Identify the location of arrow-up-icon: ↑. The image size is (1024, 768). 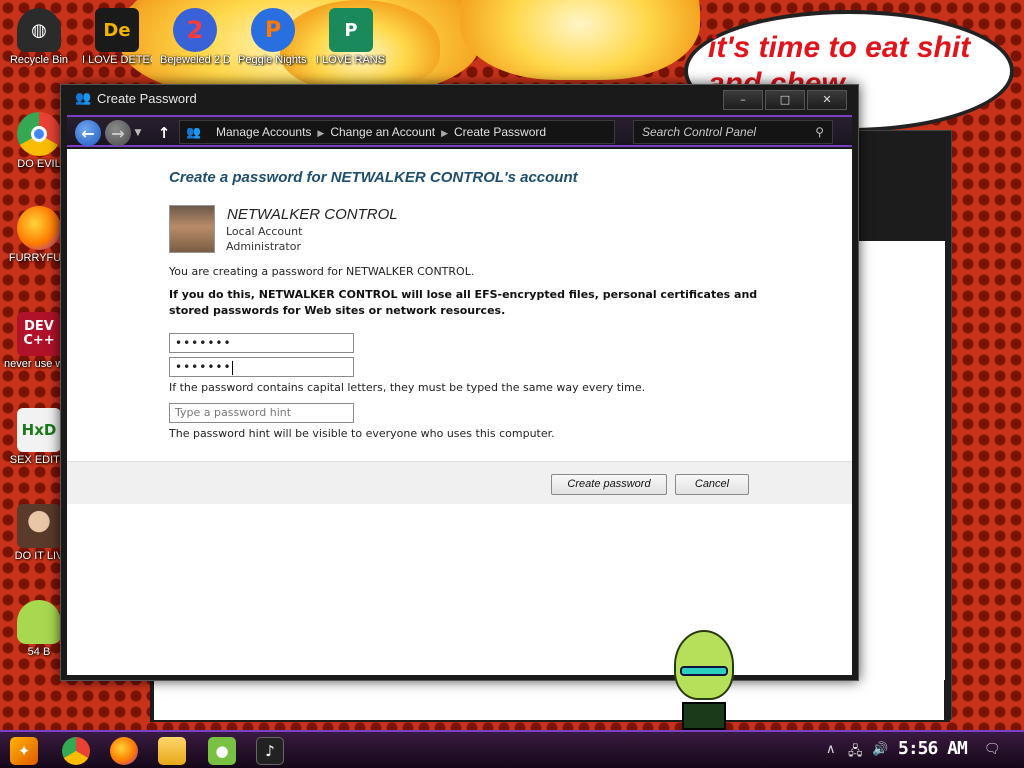
(164, 133).